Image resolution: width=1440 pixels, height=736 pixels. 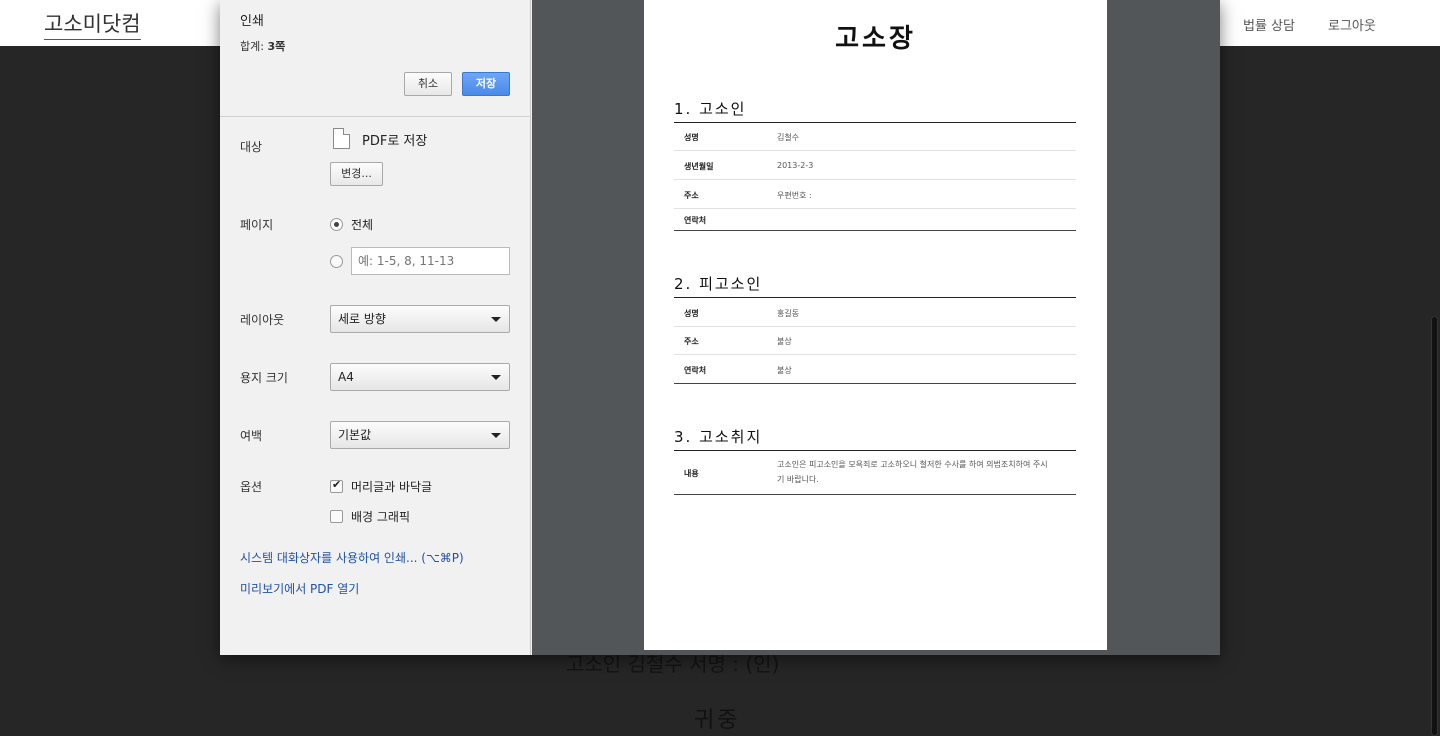 I want to click on page-total: 합계: 3쪽, so click(x=262, y=46).